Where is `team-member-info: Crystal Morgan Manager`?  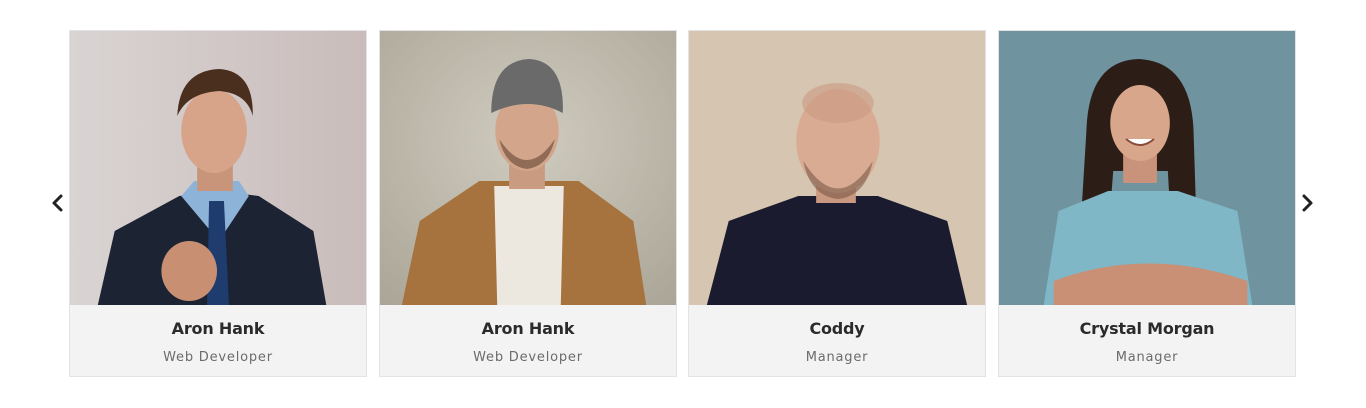 team-member-info: Crystal Morgan Manager is located at coordinates (1147, 340).